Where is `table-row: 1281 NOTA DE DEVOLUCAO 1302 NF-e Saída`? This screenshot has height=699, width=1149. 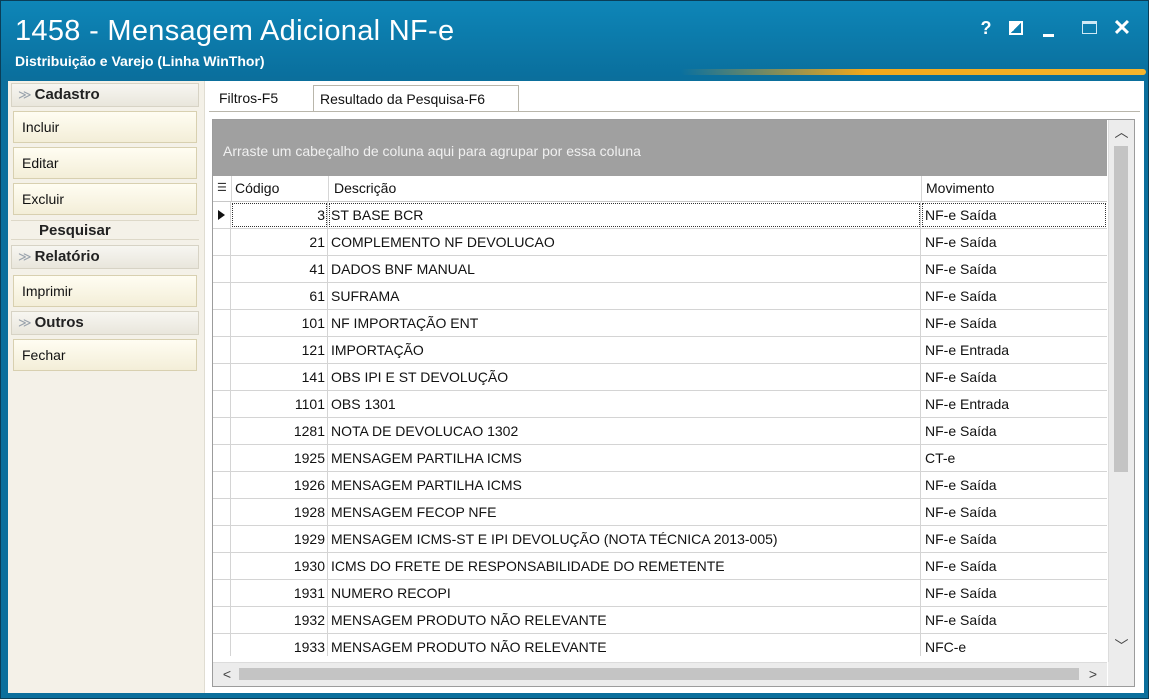 table-row: 1281 NOTA DE DEVOLUCAO 1302 NF-e Saída is located at coordinates (660, 431).